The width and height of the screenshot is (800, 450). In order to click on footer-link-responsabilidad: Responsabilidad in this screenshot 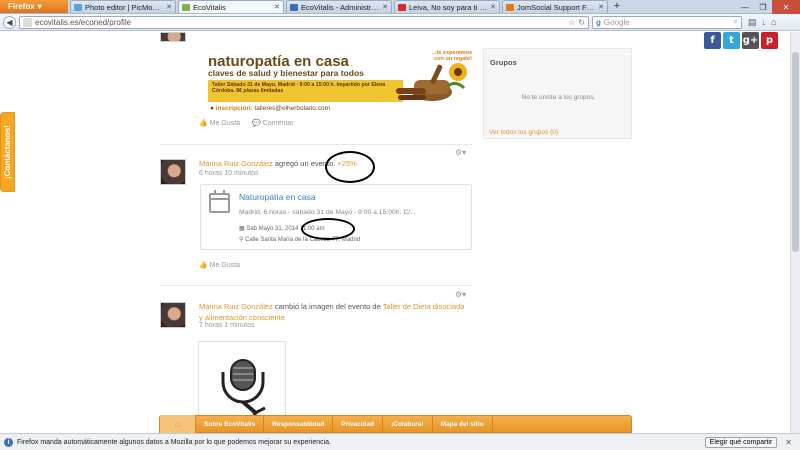, I will do `click(299, 424)`.